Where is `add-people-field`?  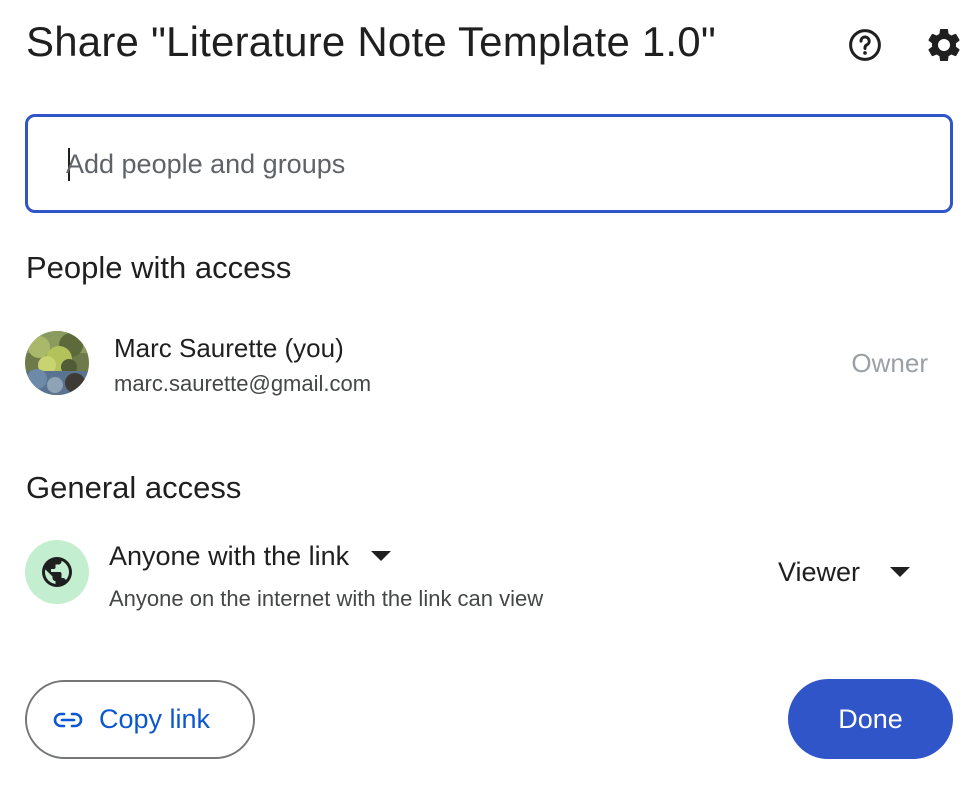 add-people-field is located at coordinates (489, 163).